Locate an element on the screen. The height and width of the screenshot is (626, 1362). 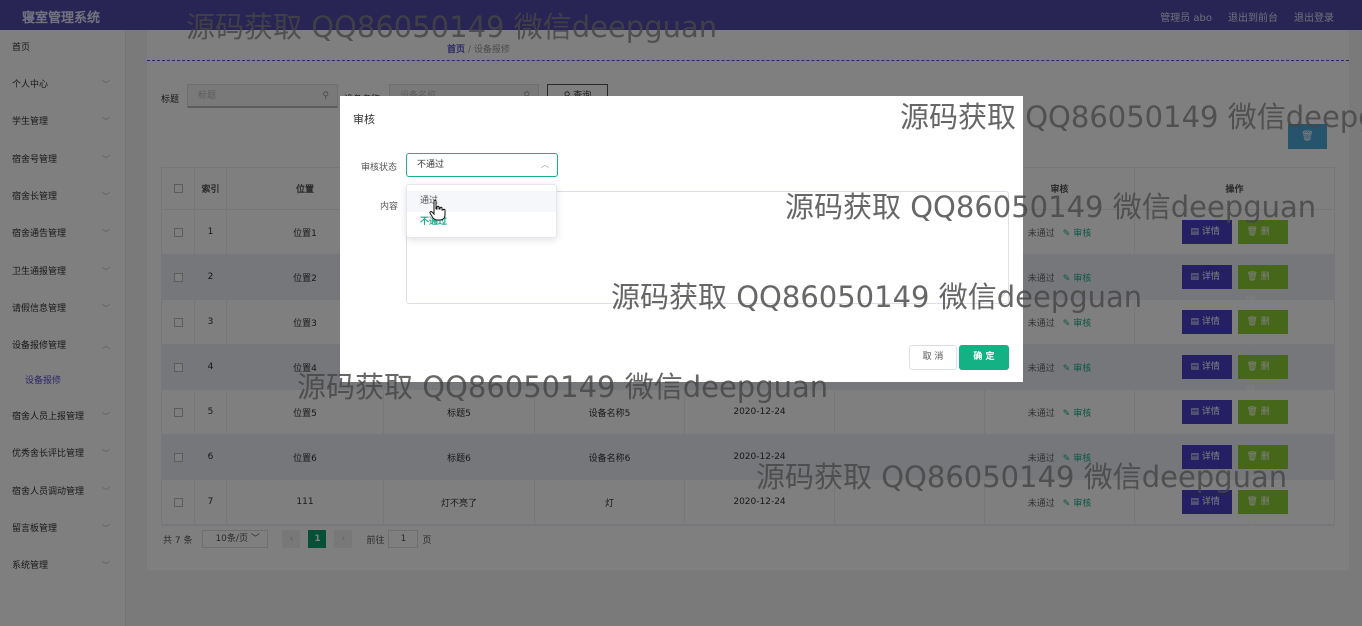
content-label: 内容 is located at coordinates (389, 207).